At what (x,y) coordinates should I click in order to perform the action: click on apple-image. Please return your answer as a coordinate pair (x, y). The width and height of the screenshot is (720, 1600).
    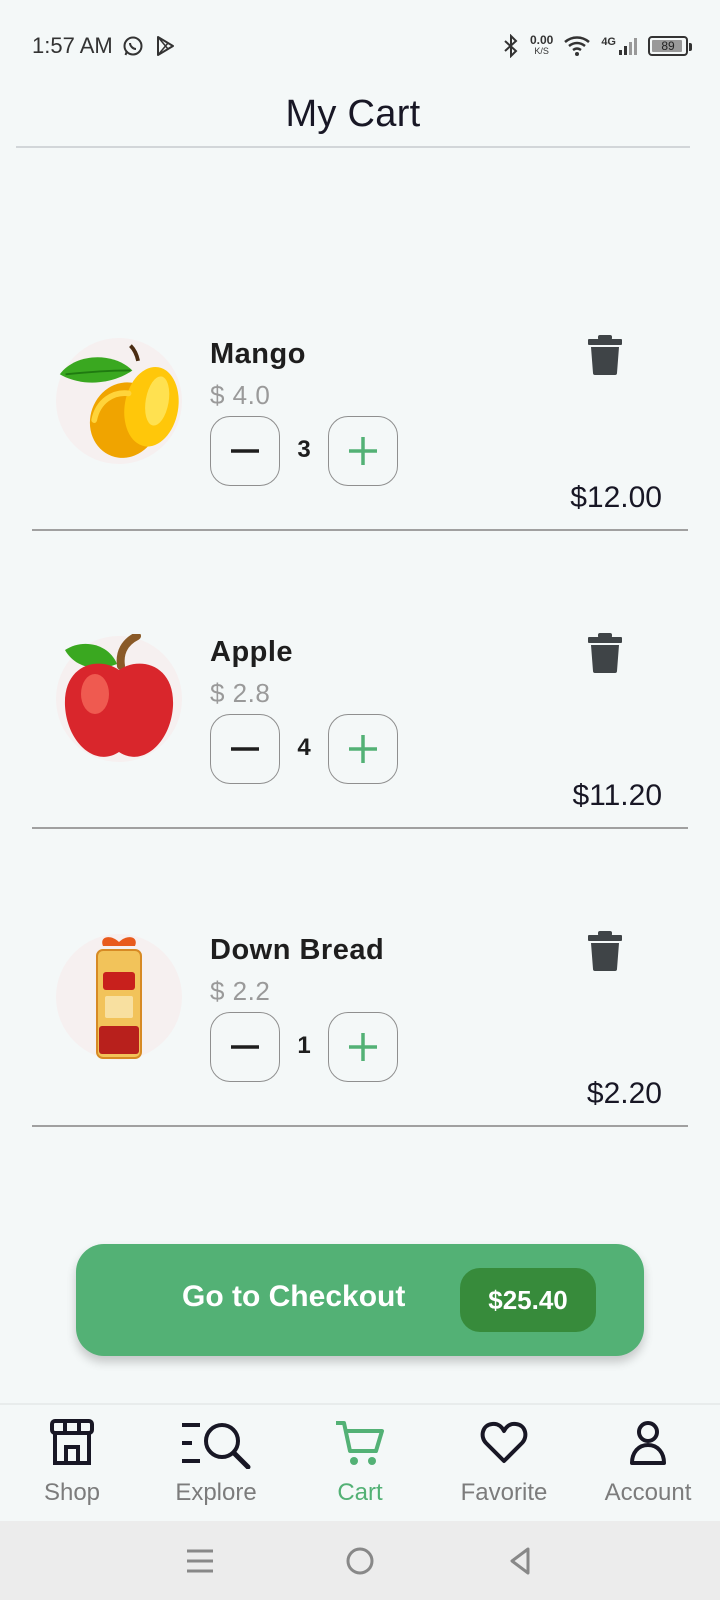
    Looking at the image, I should click on (119, 698).